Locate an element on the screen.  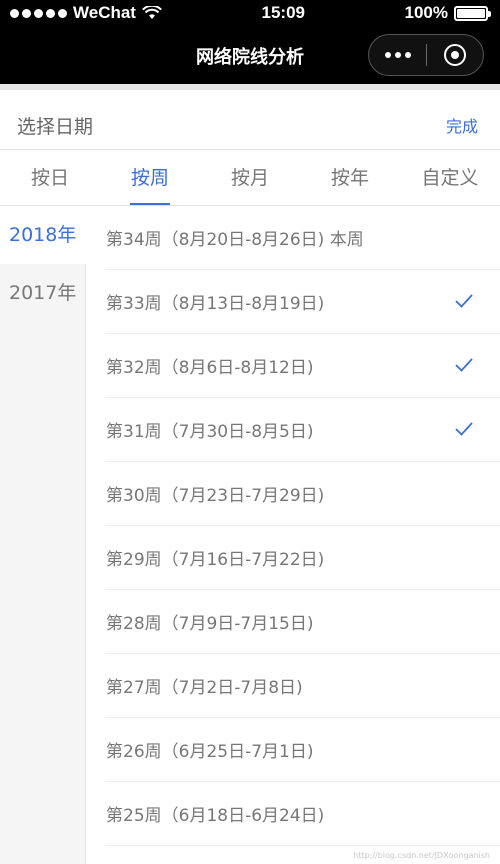
done-button: 完成 is located at coordinates (462, 125).